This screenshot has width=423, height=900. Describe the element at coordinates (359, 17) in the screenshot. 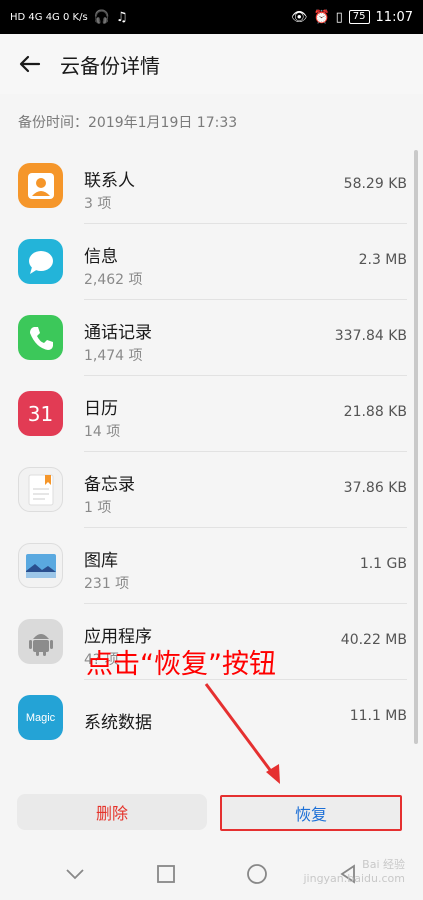

I see `battery-level: 75` at that location.